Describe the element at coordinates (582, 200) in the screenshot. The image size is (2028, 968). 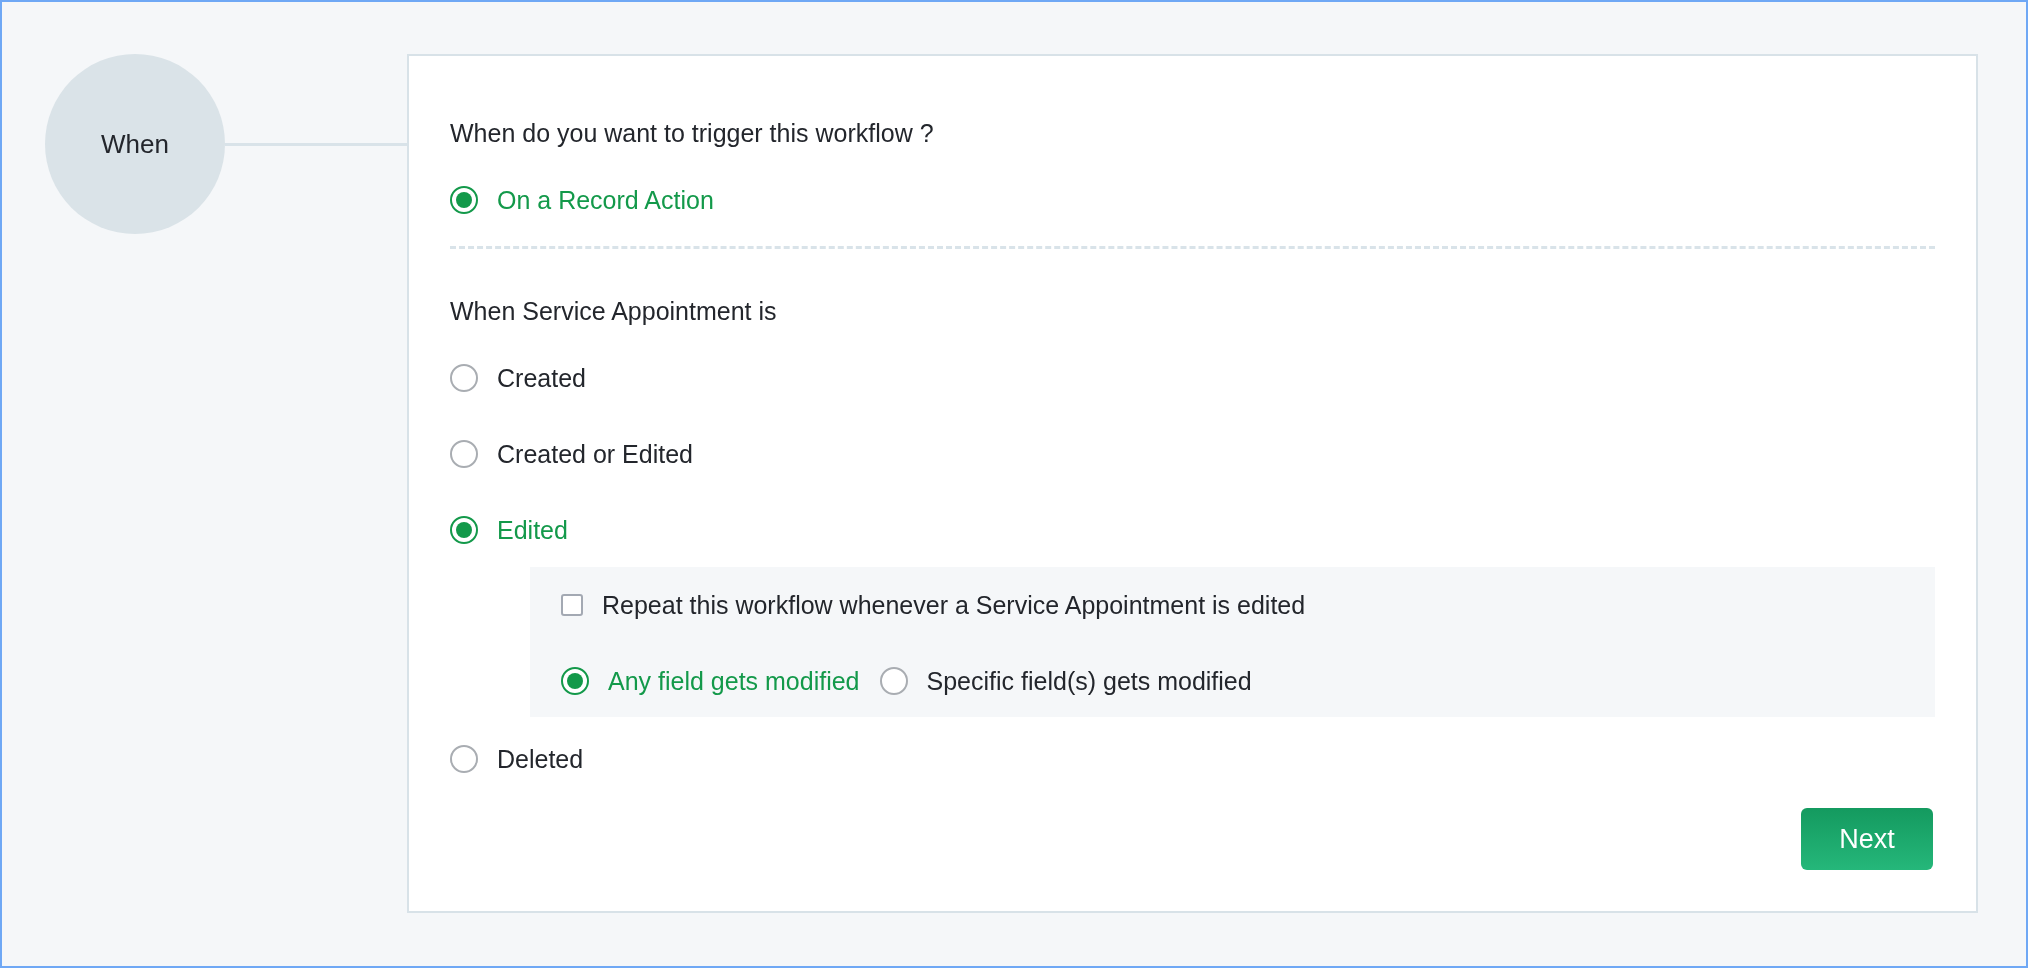
I see `radio-option: On a Record Action` at that location.